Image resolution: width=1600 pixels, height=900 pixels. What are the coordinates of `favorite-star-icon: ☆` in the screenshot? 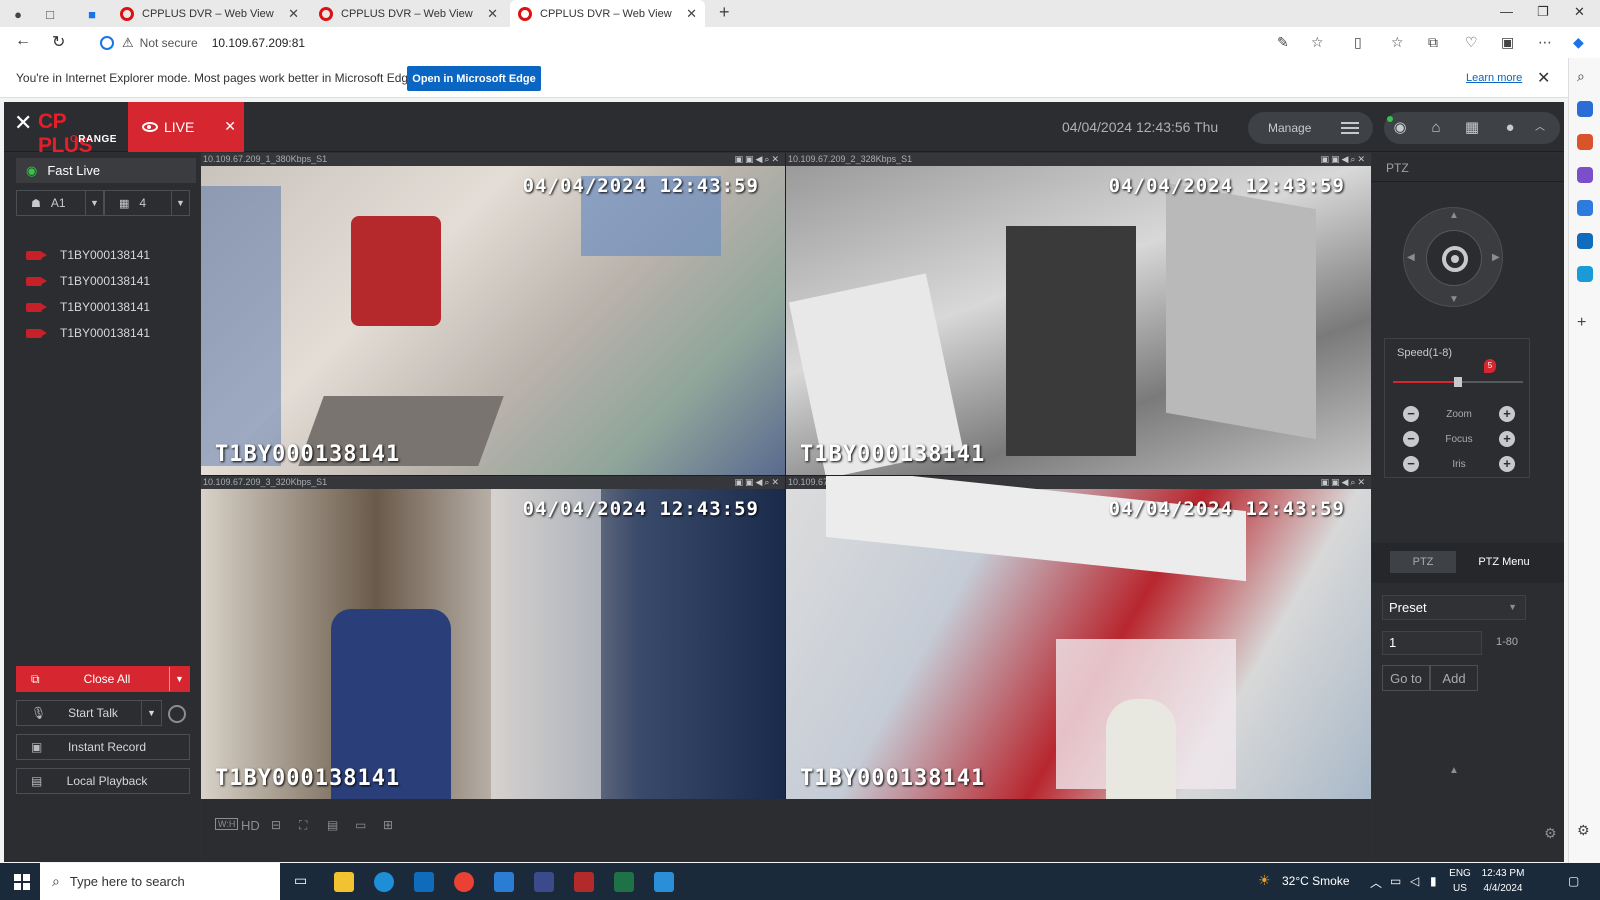 It's located at (1317, 42).